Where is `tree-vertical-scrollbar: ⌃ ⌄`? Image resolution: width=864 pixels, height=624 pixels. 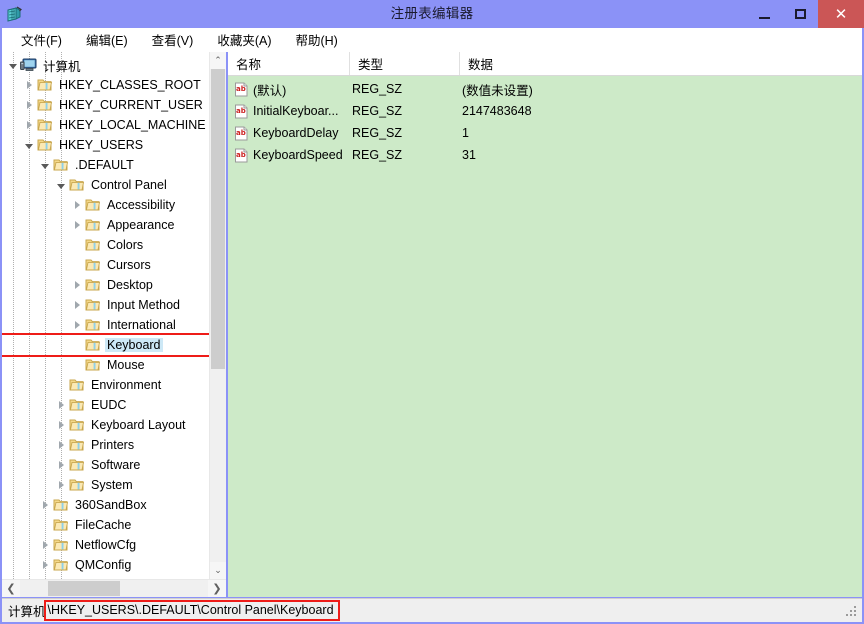
tree-vertical-scrollbar: ⌃ ⌄ is located at coordinates (217, 315).